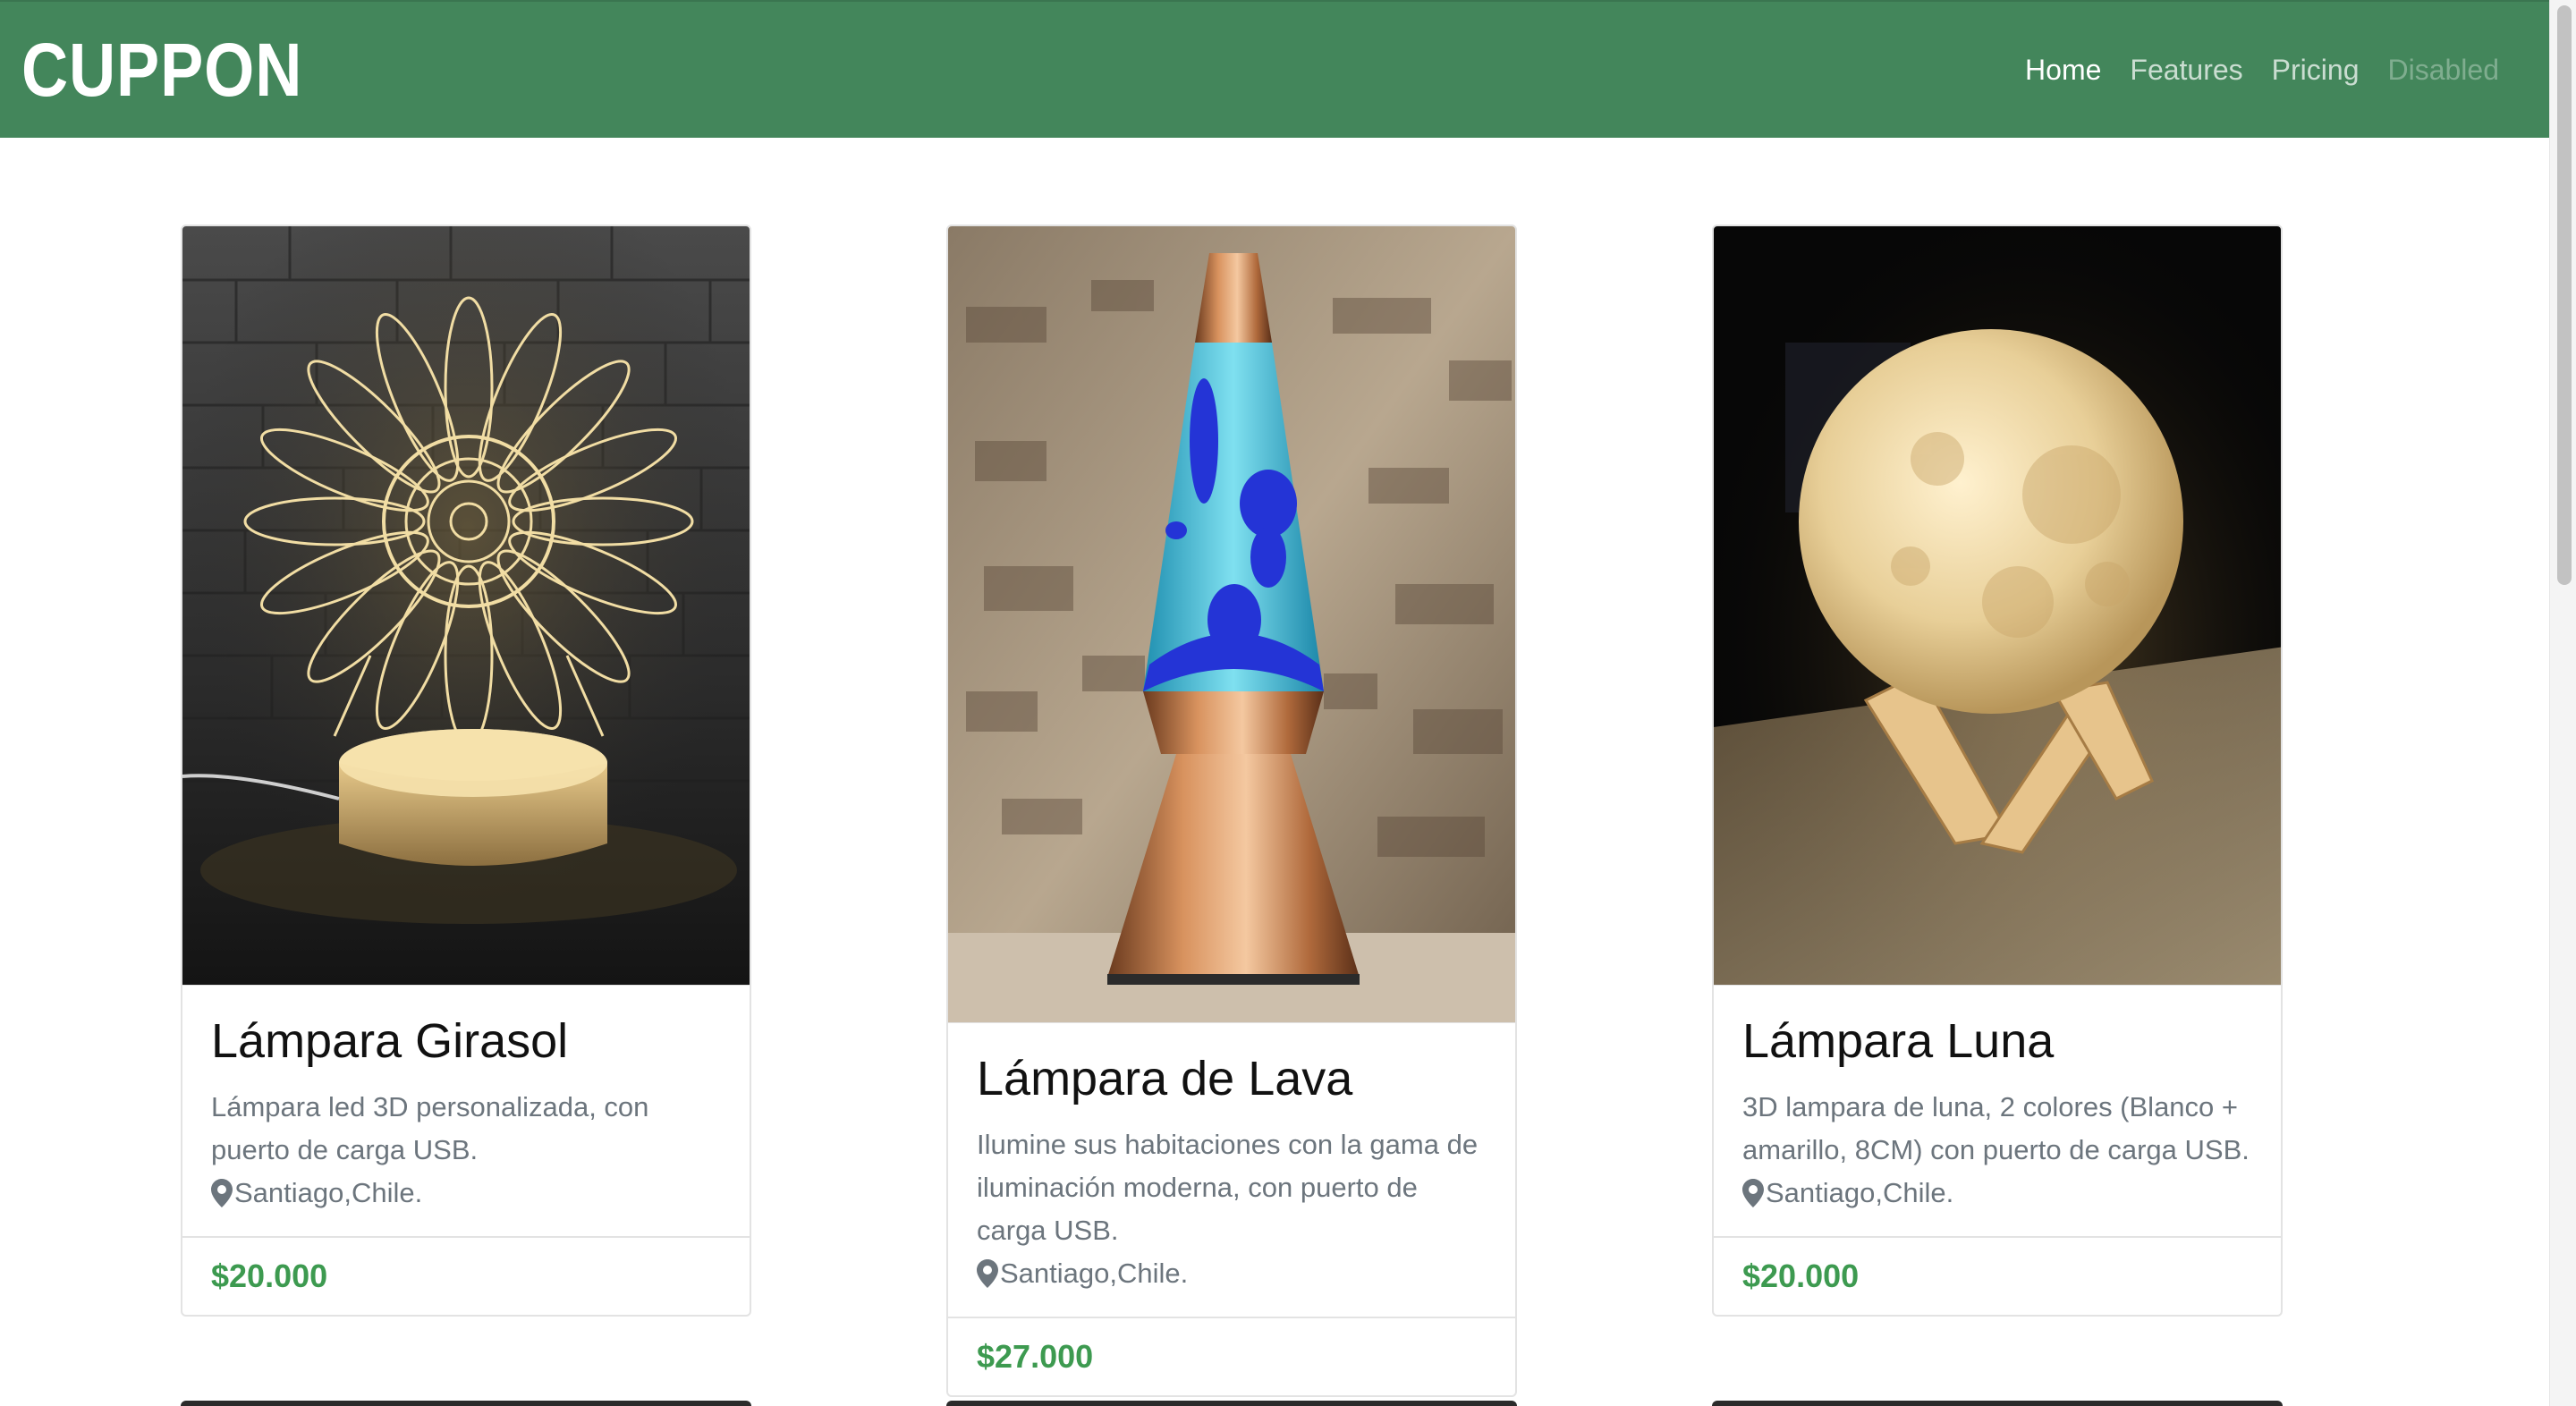 Image resolution: width=2576 pixels, height=1406 pixels. I want to click on product-title: Lámpara Girasol, so click(466, 1041).